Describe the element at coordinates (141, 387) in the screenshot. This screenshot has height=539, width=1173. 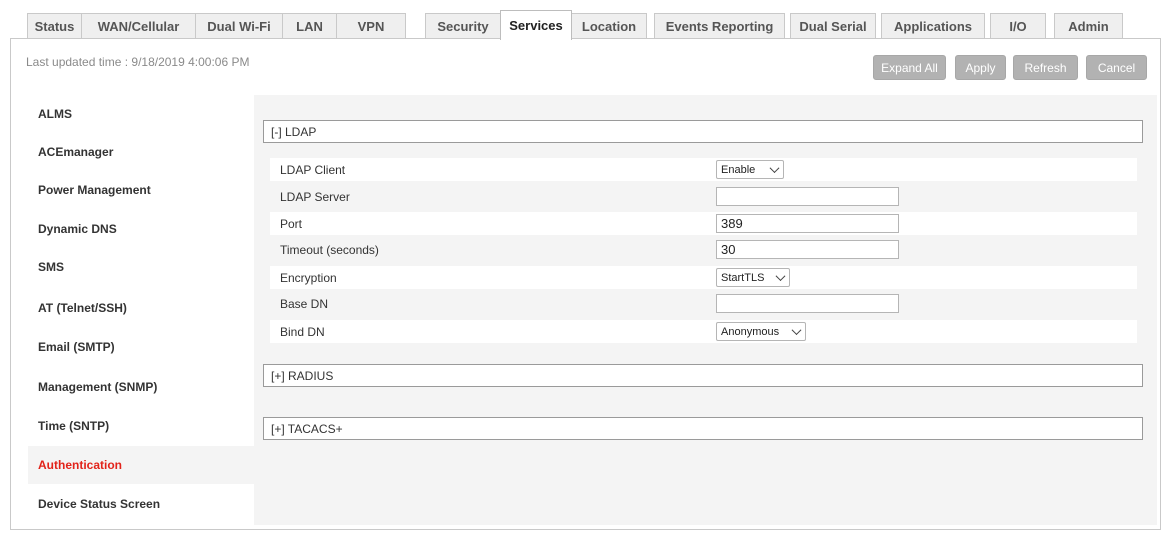
I see `sidebar-item-management-snmp: Management (SNMP)` at that location.